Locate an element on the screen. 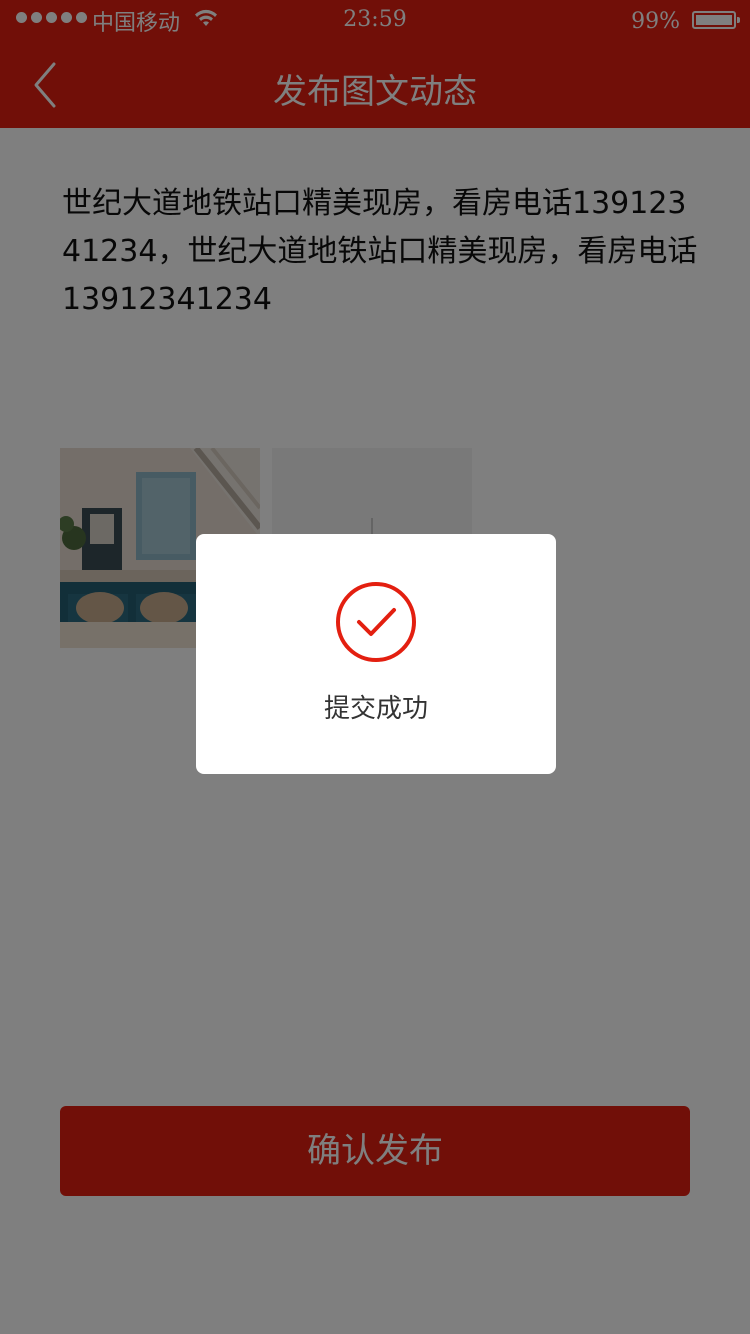  success-toast: 提交成功 is located at coordinates (376, 654).